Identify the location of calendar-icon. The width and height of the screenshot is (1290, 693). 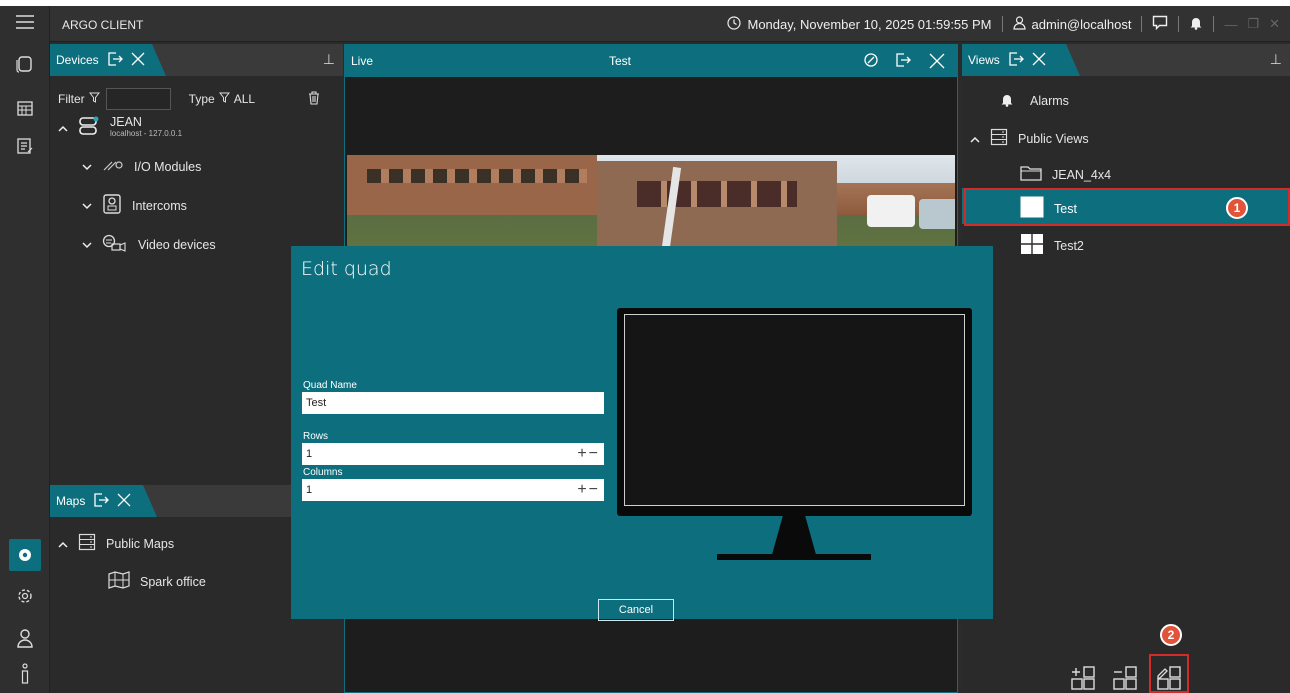
(25, 108).